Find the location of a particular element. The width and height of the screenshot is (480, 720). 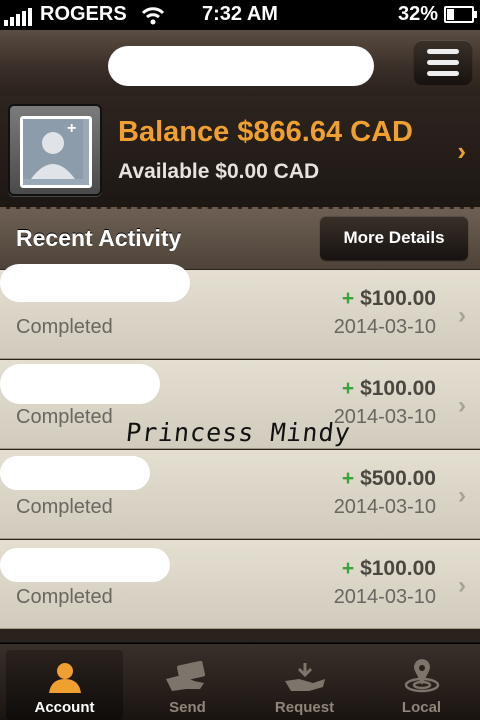

tab-bar: Account Send Request Local is located at coordinates (240, 681).